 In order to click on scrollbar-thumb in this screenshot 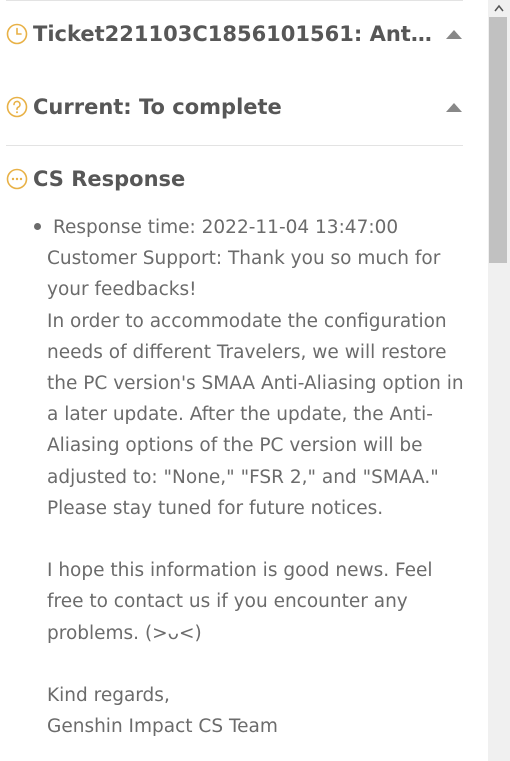, I will do `click(498, 140)`.